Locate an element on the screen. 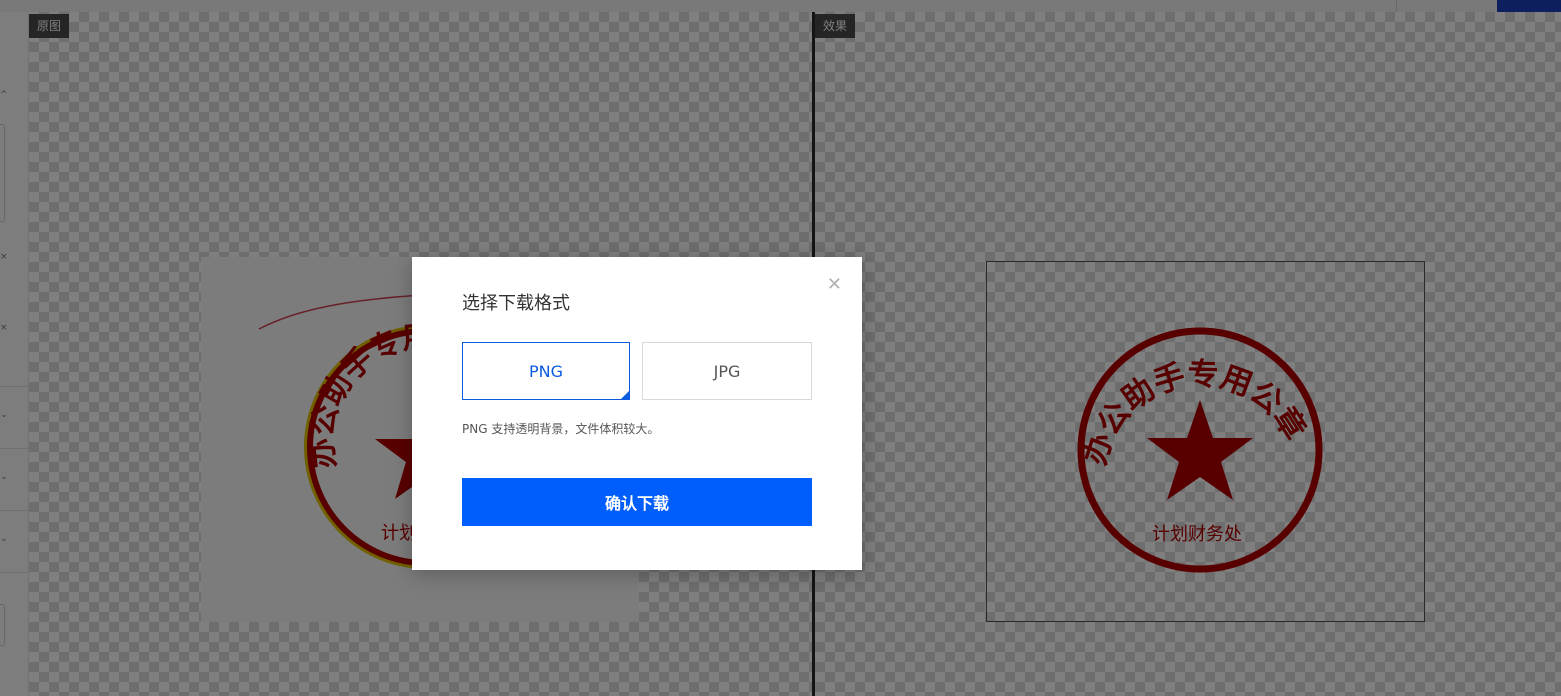 This screenshot has width=1561, height=696. close-icon: ✕ is located at coordinates (834, 285).